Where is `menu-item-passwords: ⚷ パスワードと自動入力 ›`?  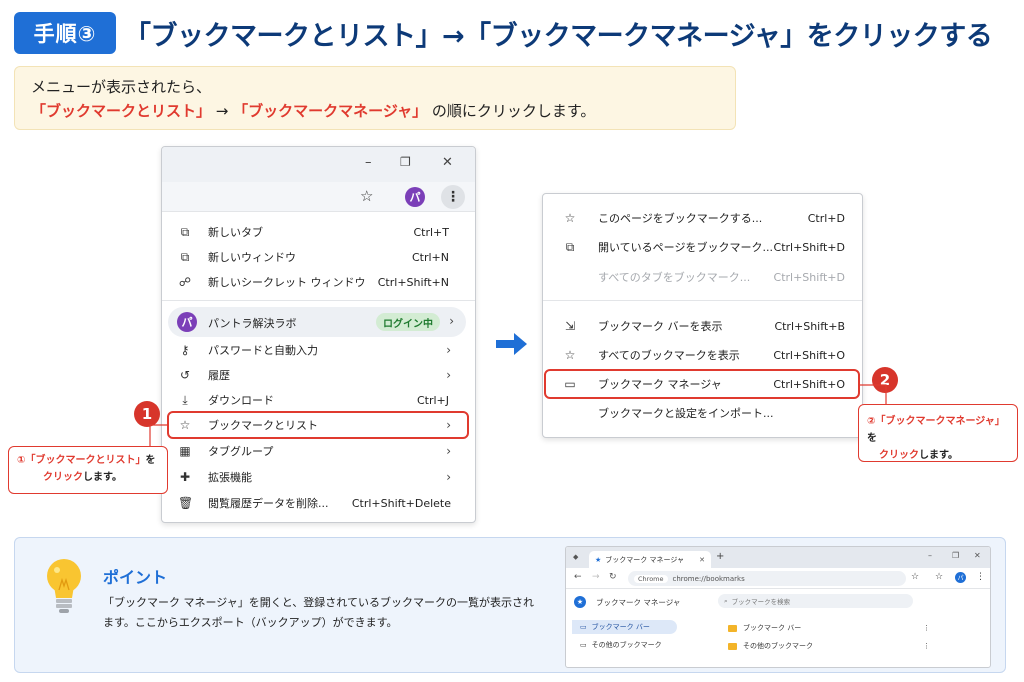
menu-item-passwords: ⚷ パスワードと自動入力 › is located at coordinates (318, 350).